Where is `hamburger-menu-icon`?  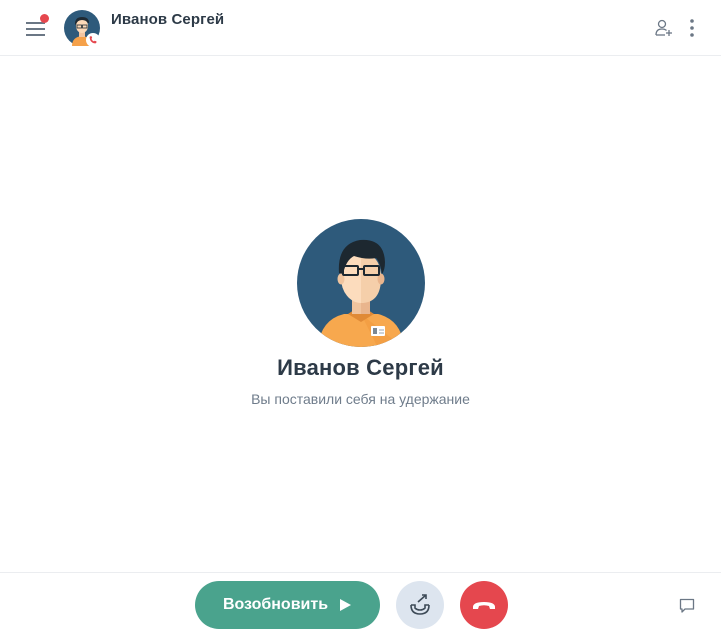
hamburger-menu-icon is located at coordinates (36, 27).